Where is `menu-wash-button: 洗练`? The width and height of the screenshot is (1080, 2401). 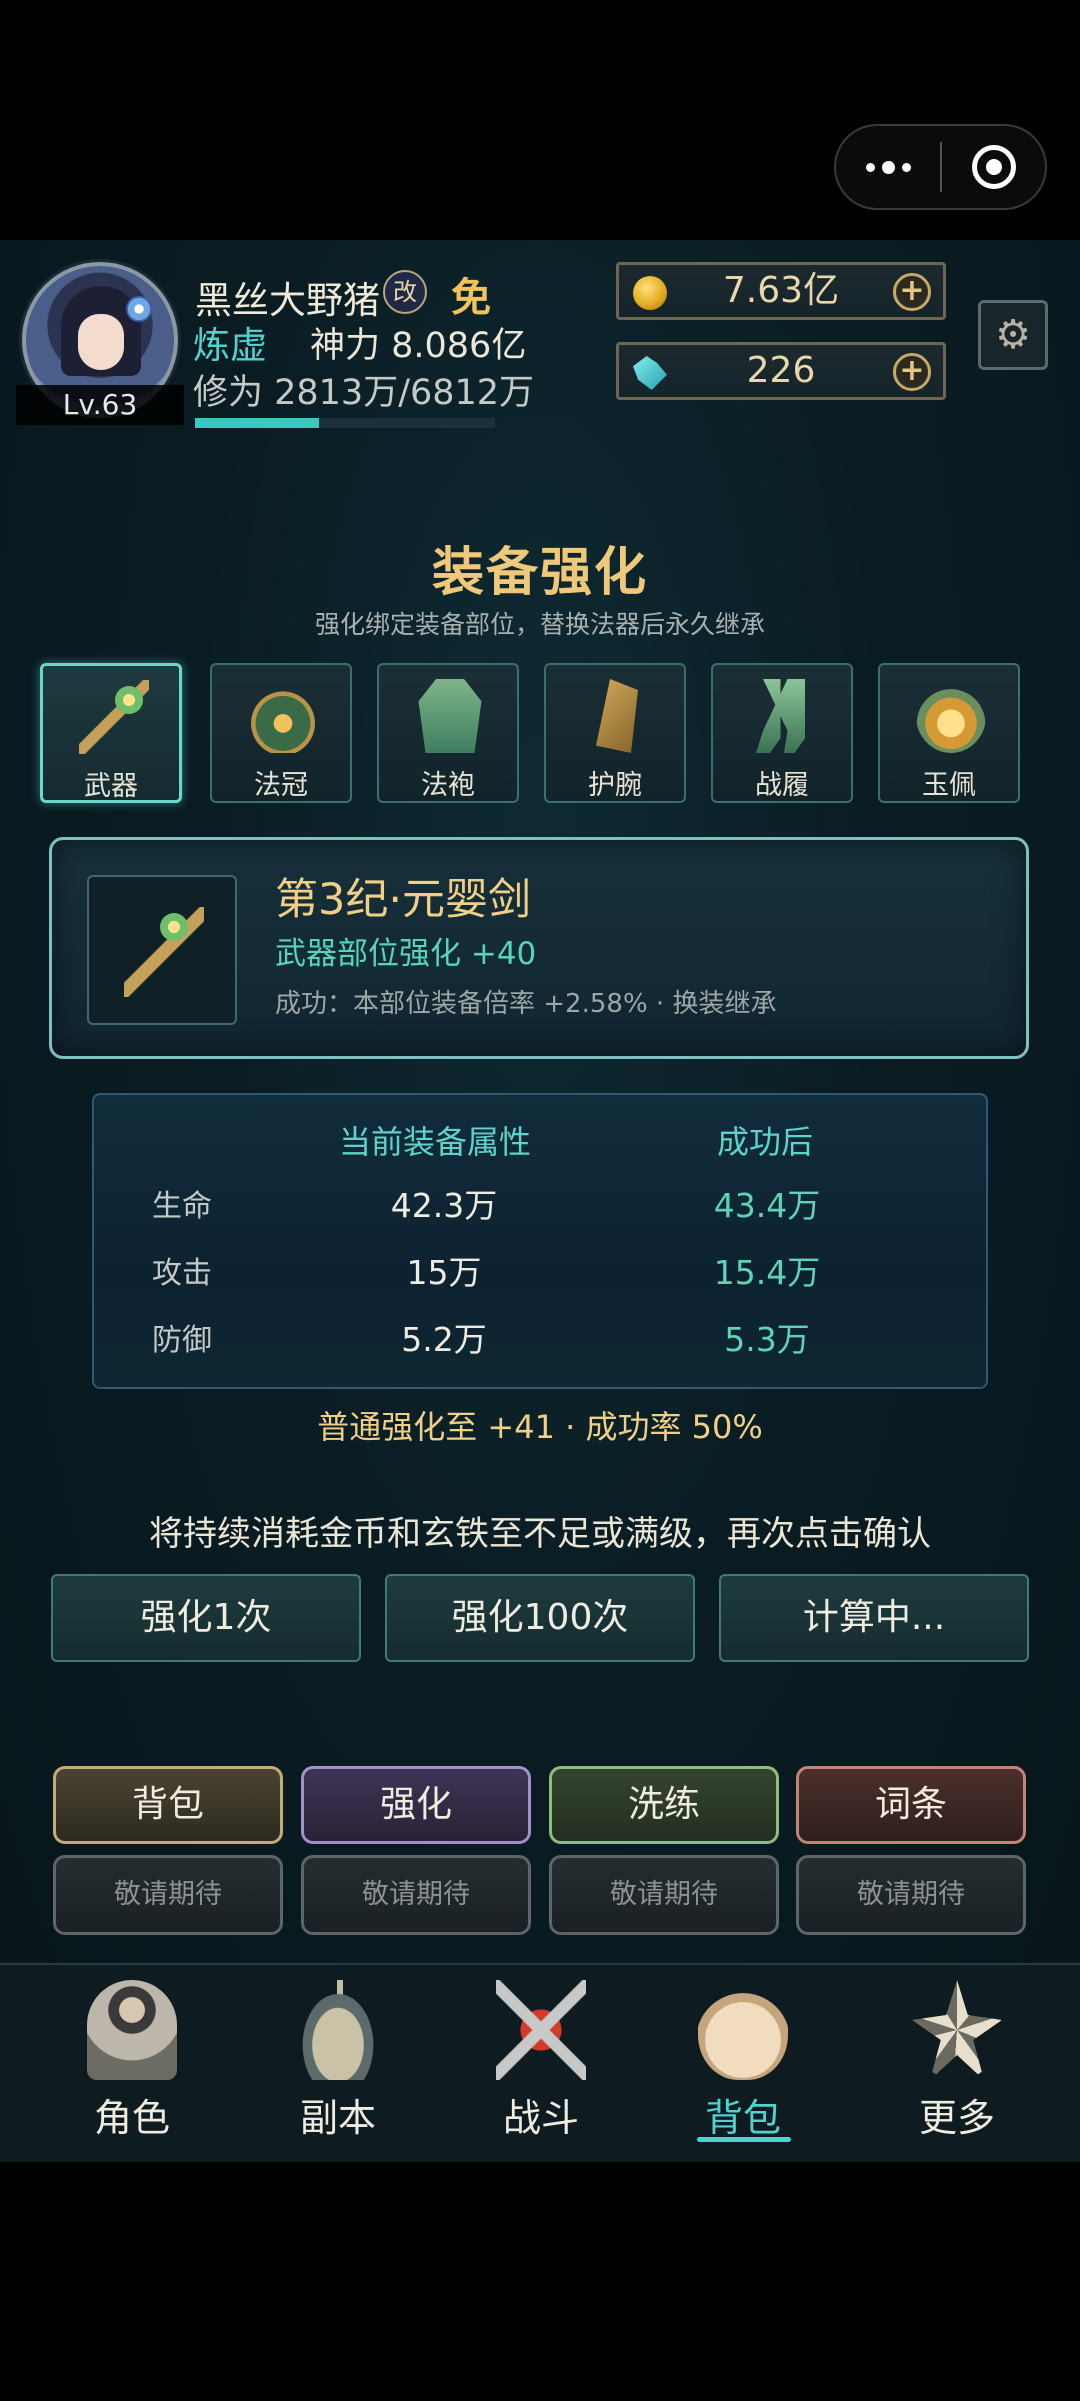
menu-wash-button: 洗练 is located at coordinates (664, 1805).